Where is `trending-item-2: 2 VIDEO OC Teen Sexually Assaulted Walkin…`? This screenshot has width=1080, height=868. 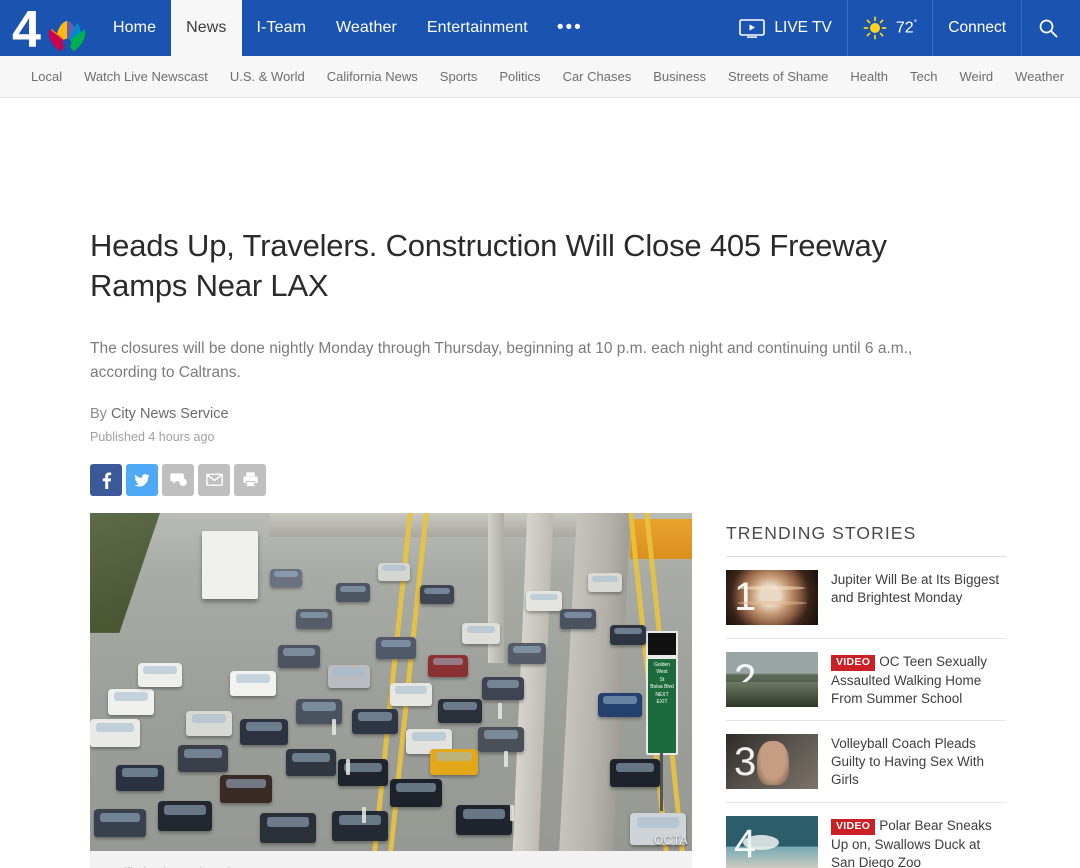 trending-item-2: 2 VIDEO OC Teen Sexually Assaulted Walkin… is located at coordinates (866, 680).